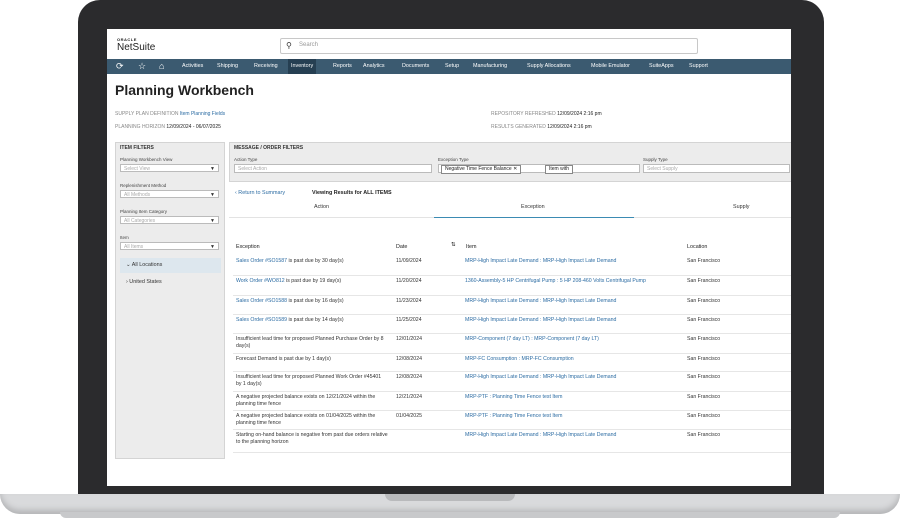  Describe the element at coordinates (716, 168) in the screenshot. I see `supply-type-select: Select Supply` at that location.